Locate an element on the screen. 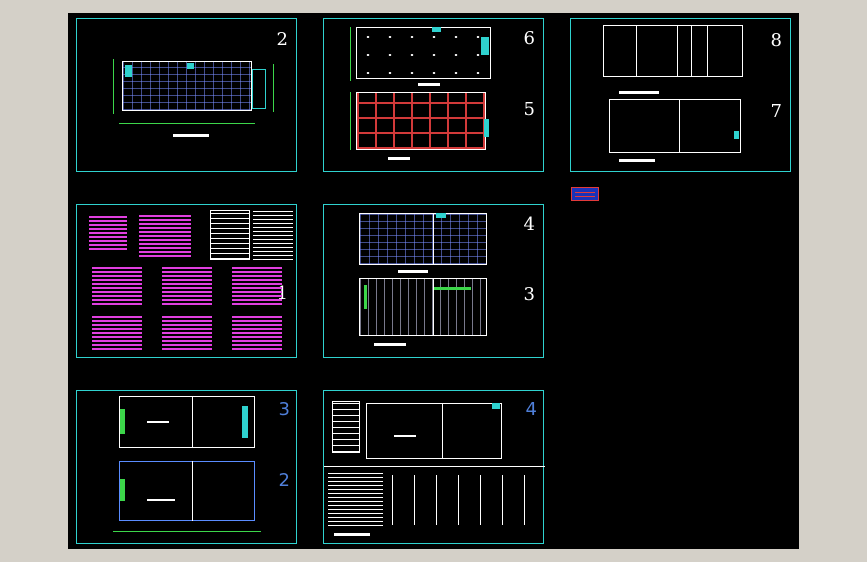 The image size is (867, 562). sheet-top-right: 8 7 is located at coordinates (680, 95).